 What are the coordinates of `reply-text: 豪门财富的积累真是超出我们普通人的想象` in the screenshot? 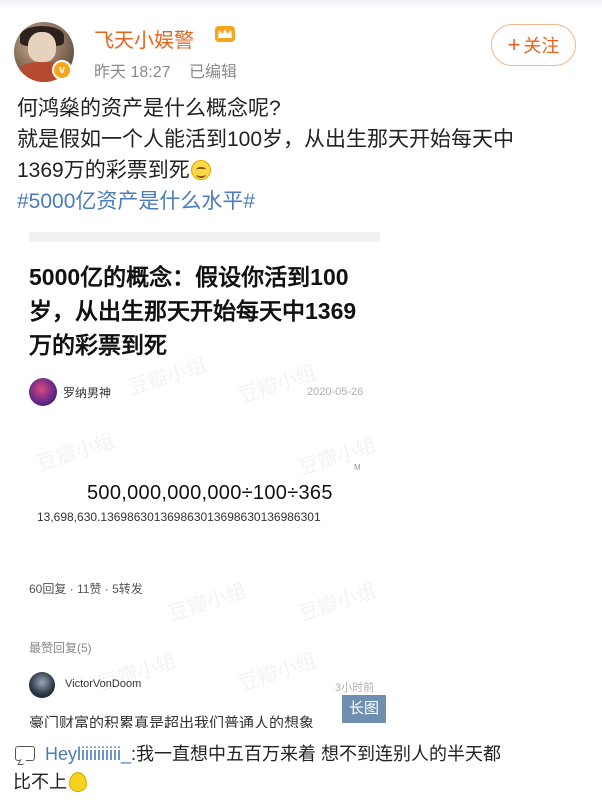 It's located at (172, 721).